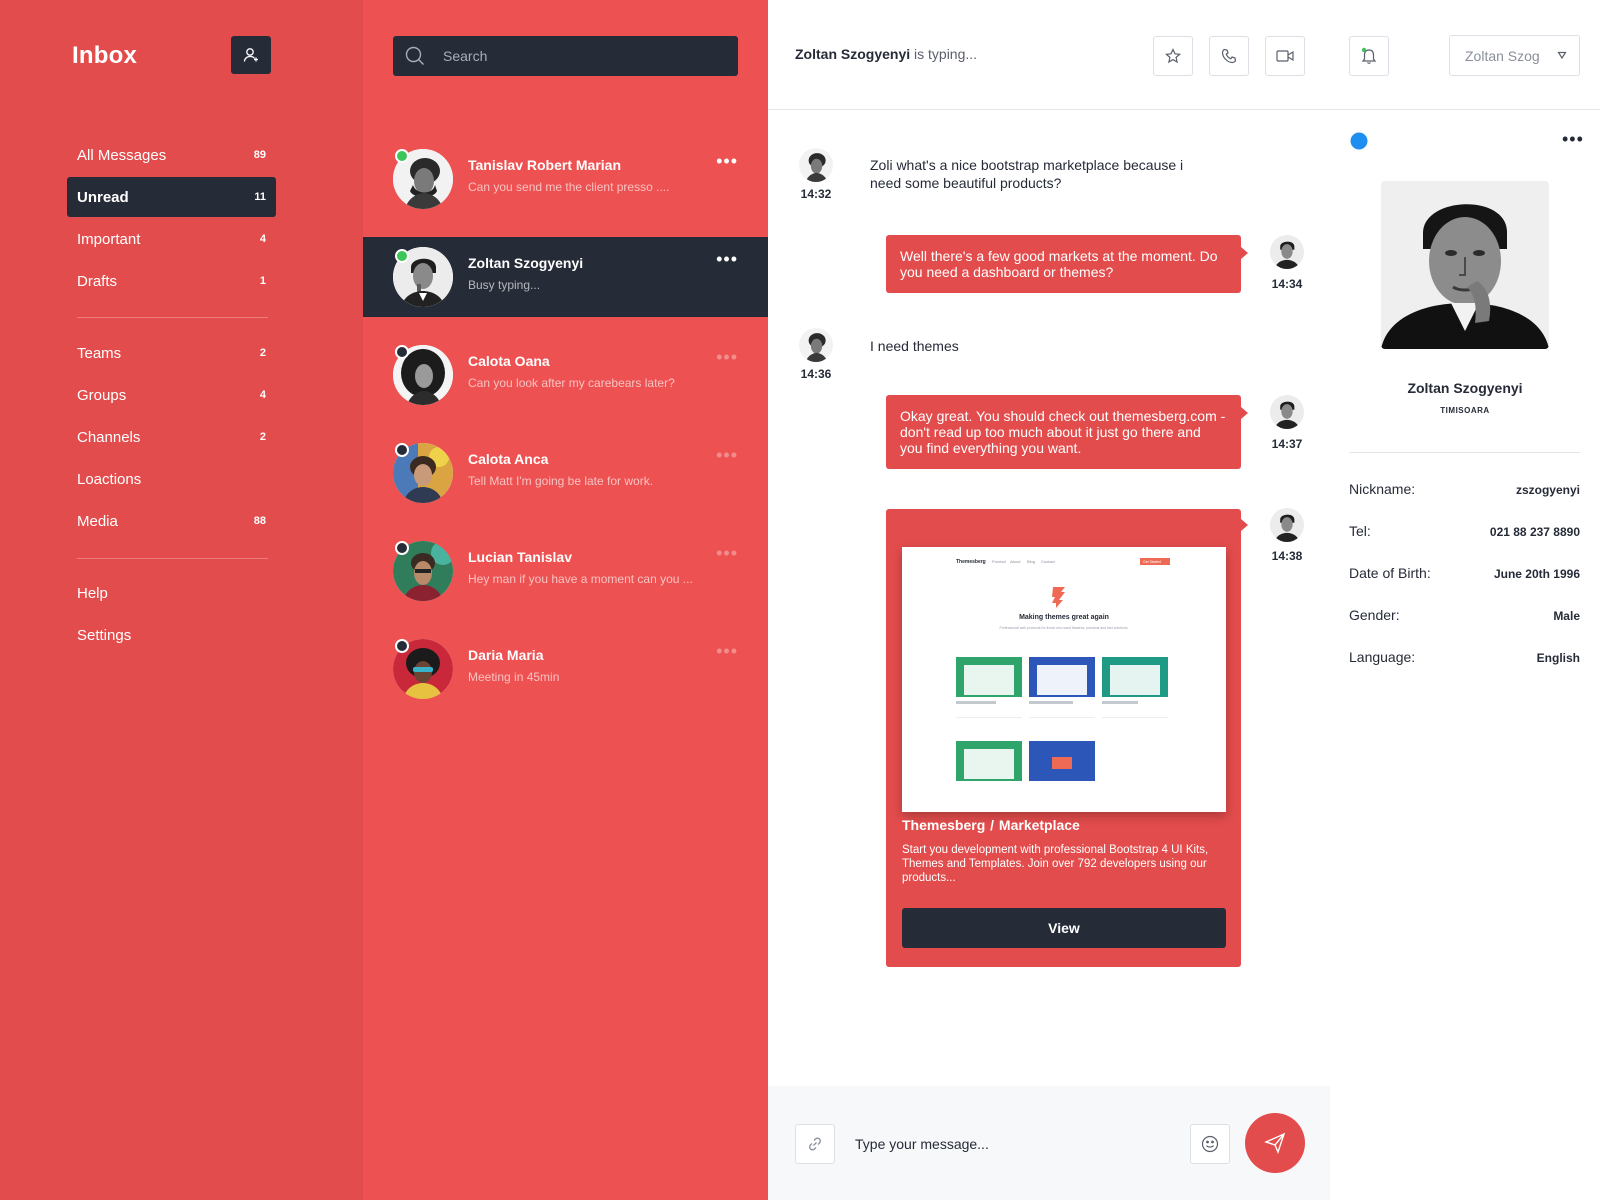 The width and height of the screenshot is (1600, 1200). Describe the element at coordinates (1502, 55) in the screenshot. I see `user-select-value: Zoltan Szog` at that location.